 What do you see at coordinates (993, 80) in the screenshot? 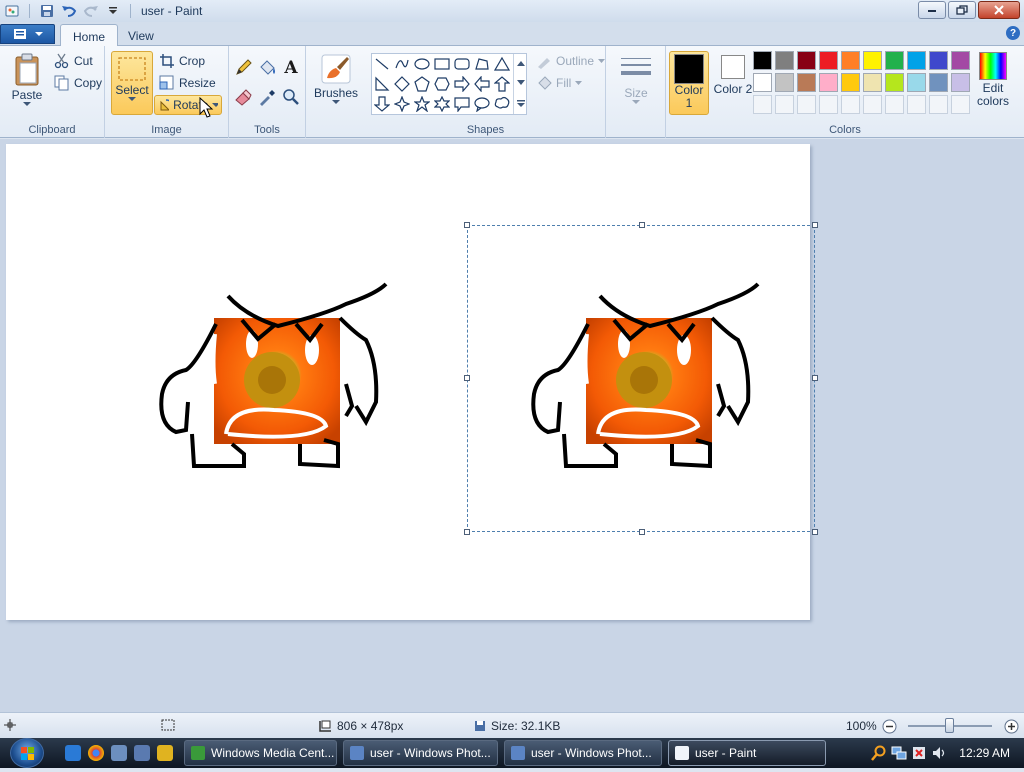
I see `edit-colors-button: Edit colors` at bounding box center [993, 80].